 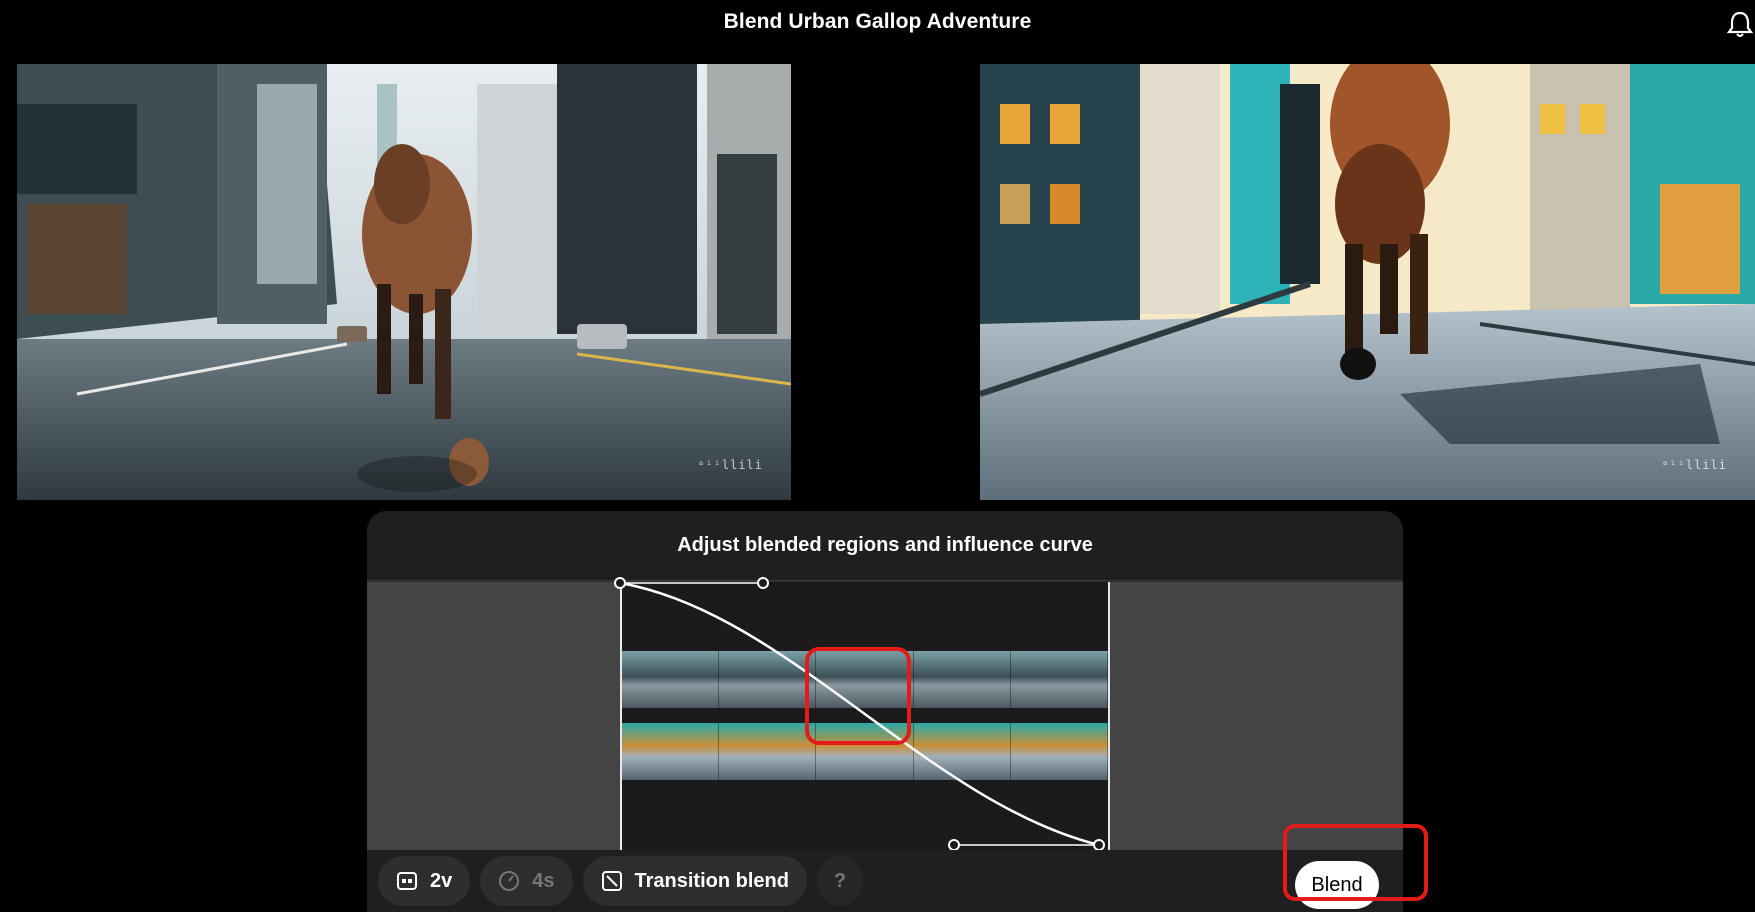 I want to click on blend-button-highlight-annotation, so click(x=1355, y=862).